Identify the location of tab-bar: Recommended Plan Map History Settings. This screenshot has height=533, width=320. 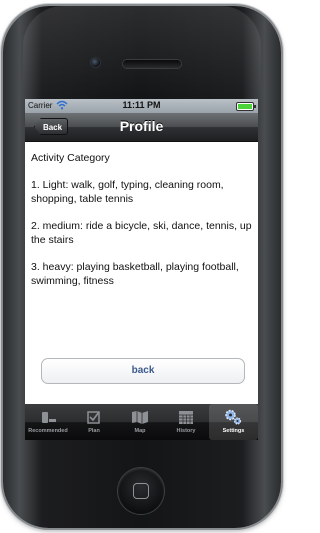
(141, 422).